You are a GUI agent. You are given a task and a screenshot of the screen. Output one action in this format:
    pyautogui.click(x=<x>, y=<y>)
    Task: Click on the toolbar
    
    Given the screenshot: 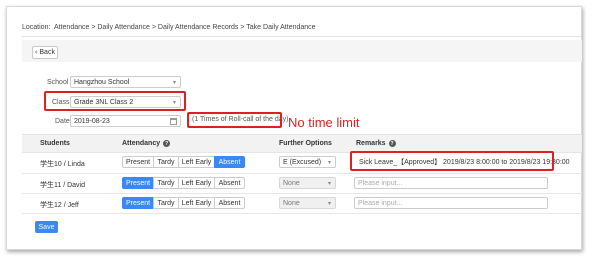 What is the action you would take?
    pyautogui.click(x=302, y=51)
    